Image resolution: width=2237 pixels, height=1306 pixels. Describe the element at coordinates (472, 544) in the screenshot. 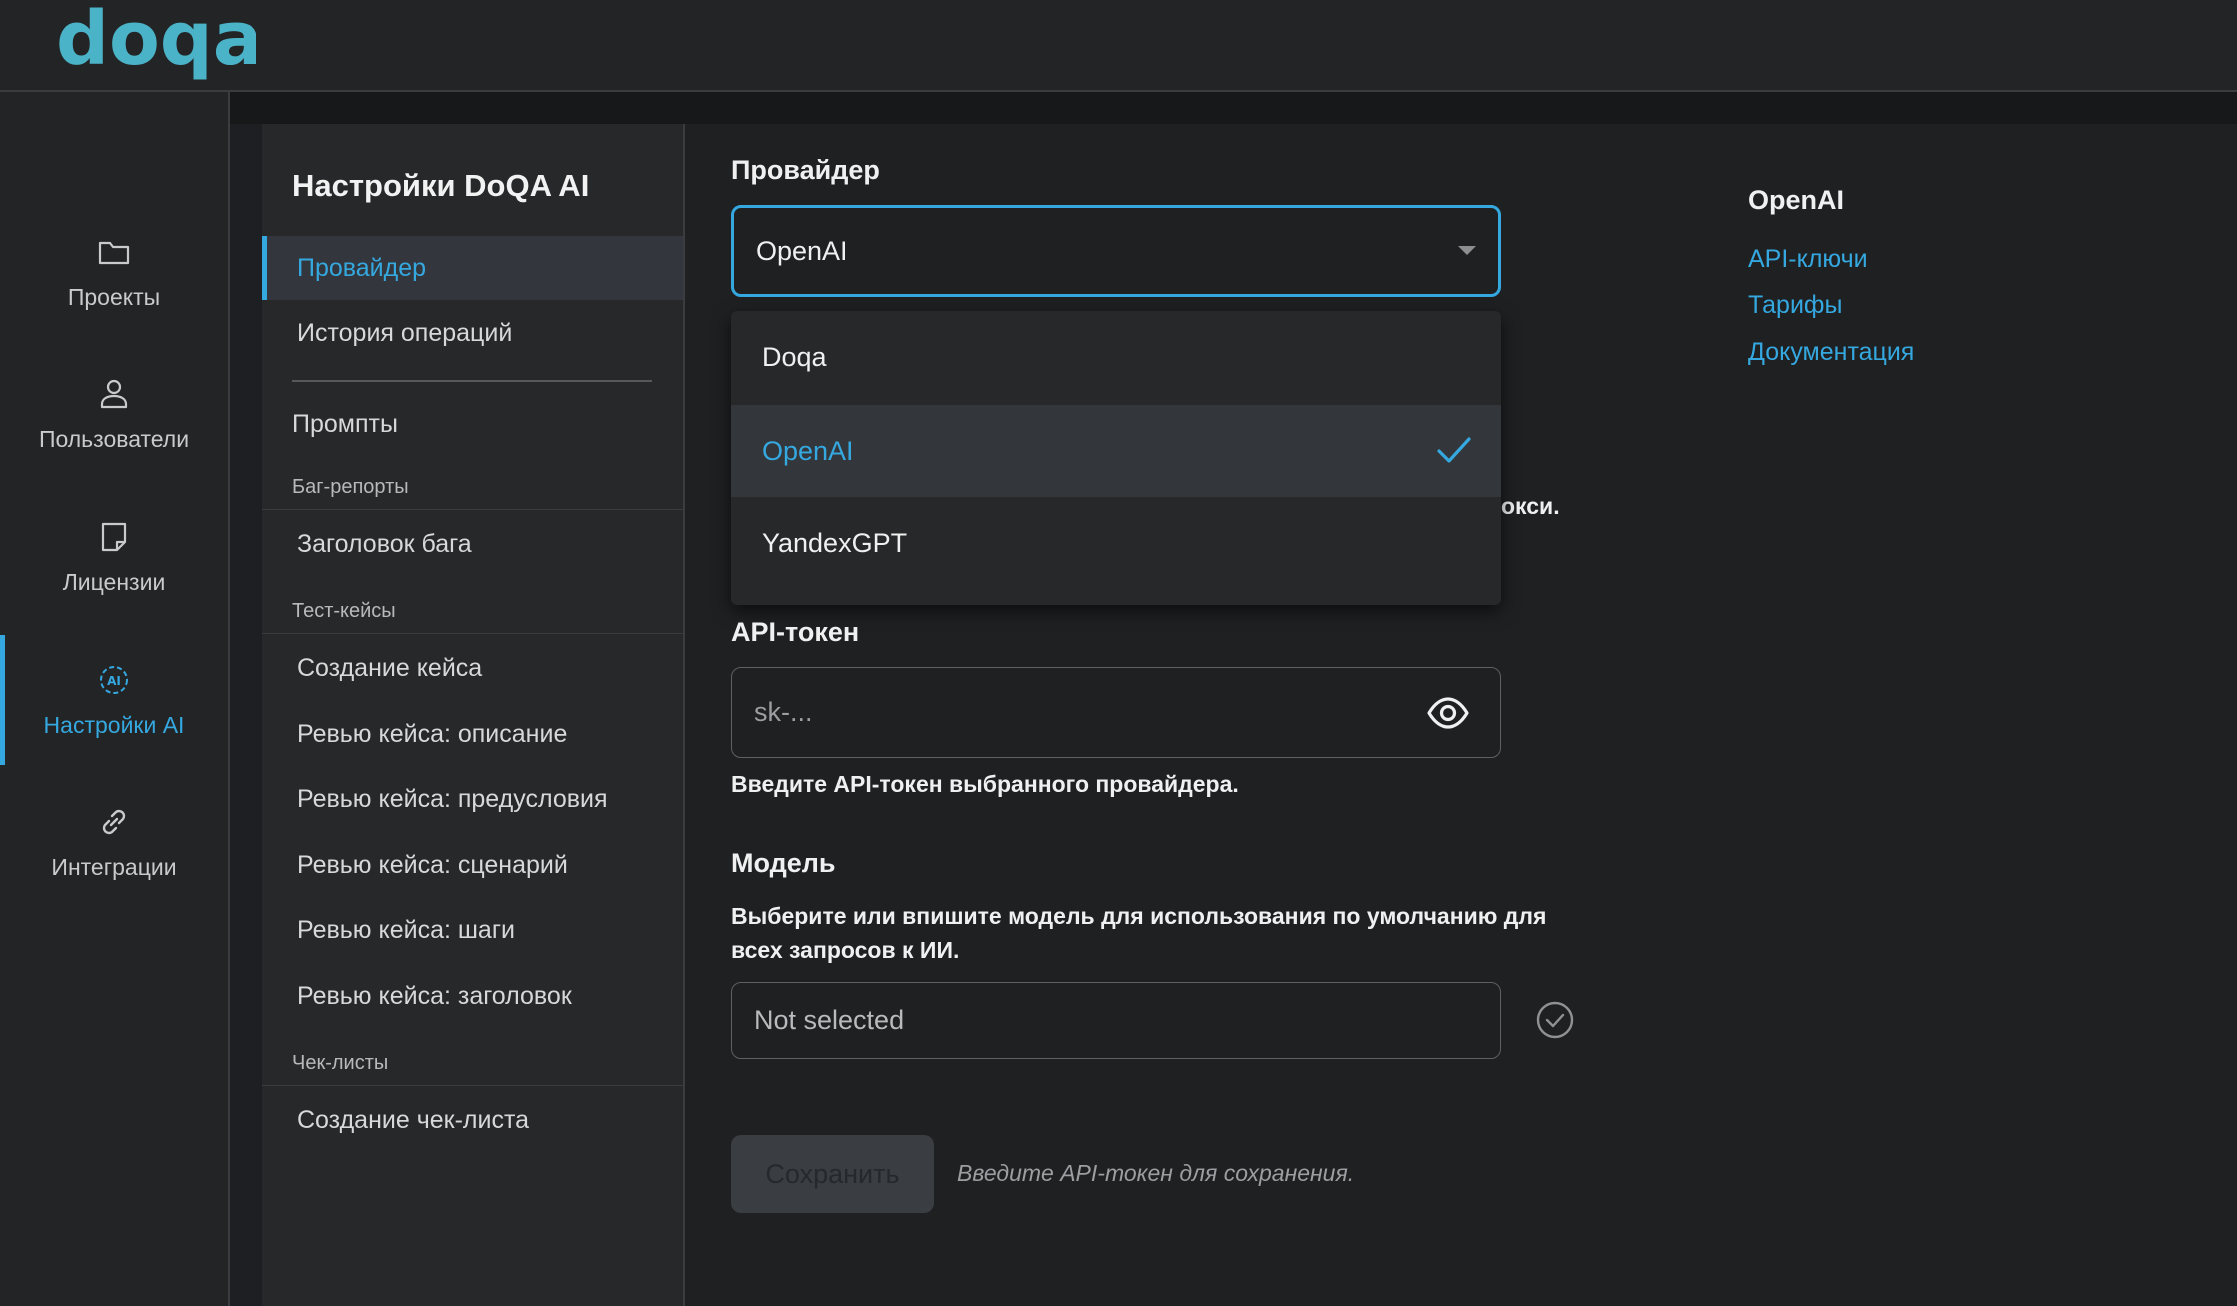

I see `menu-item-bug-title: Заголовок бага` at that location.